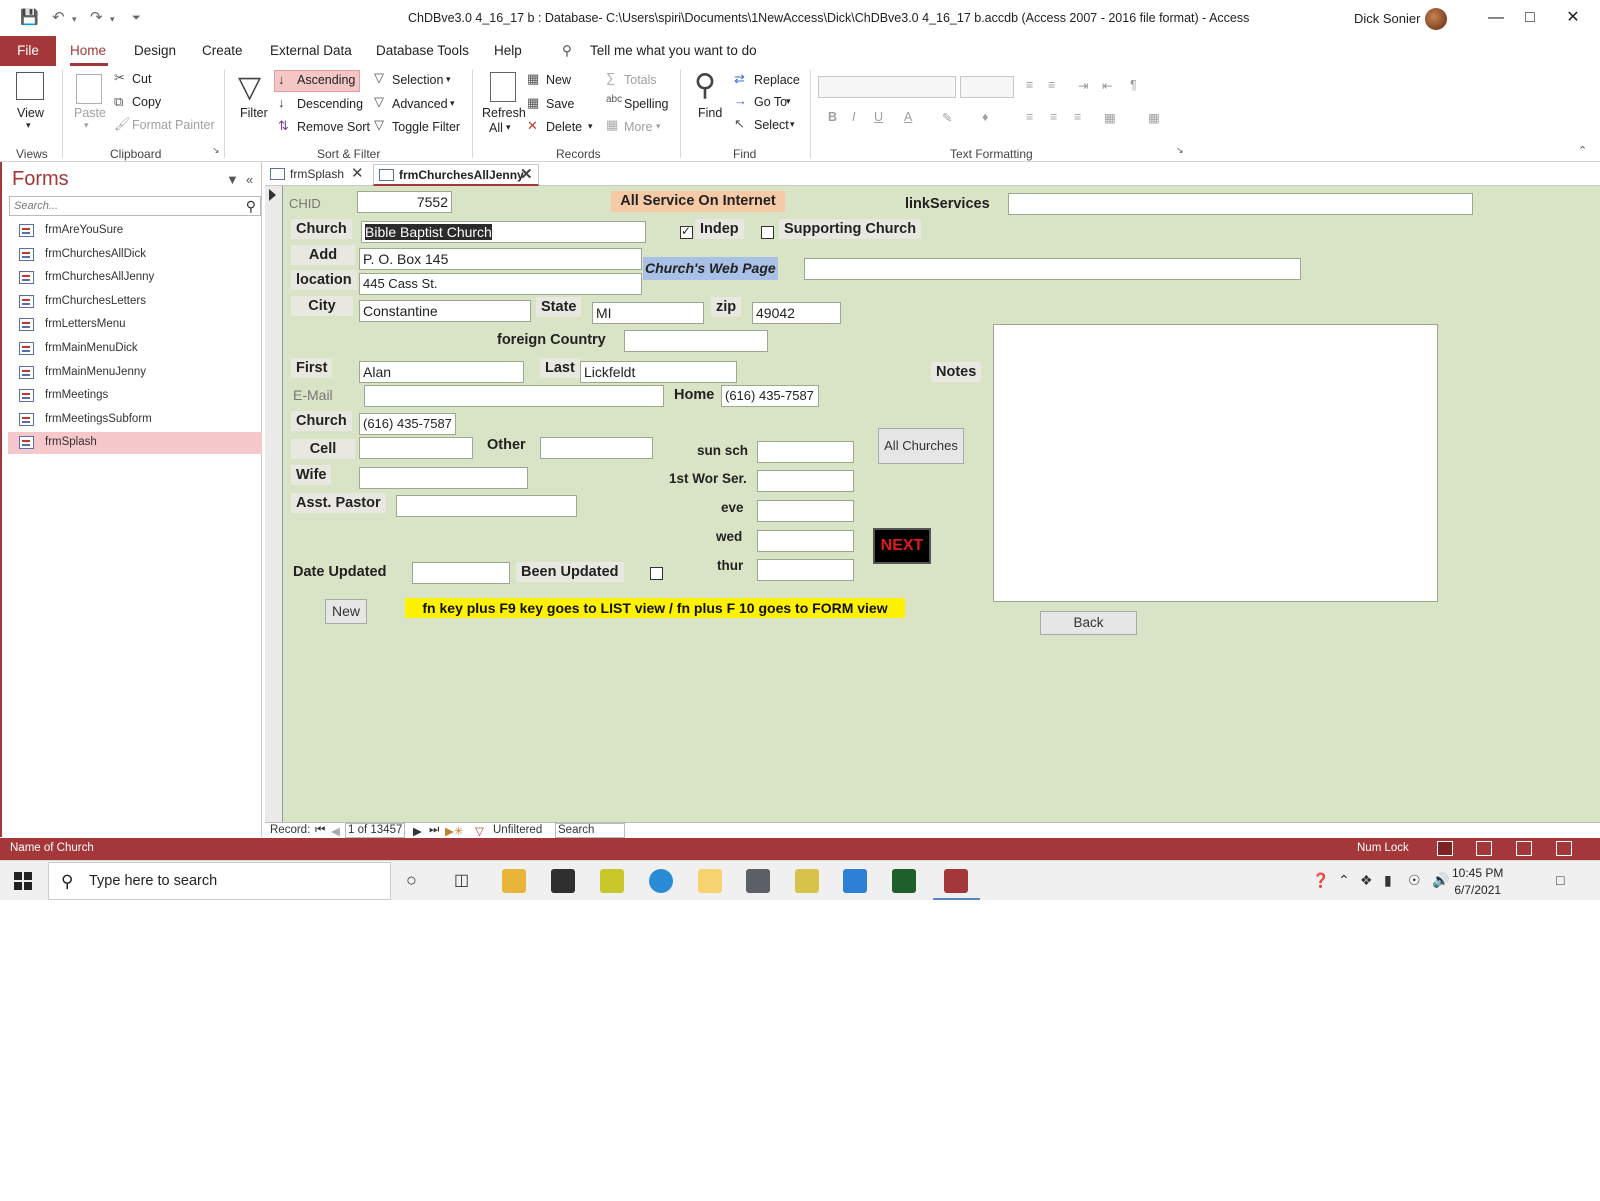 This screenshot has height=1201, width=1600. What do you see at coordinates (508, 50) in the screenshot?
I see `tab-help: Help` at bounding box center [508, 50].